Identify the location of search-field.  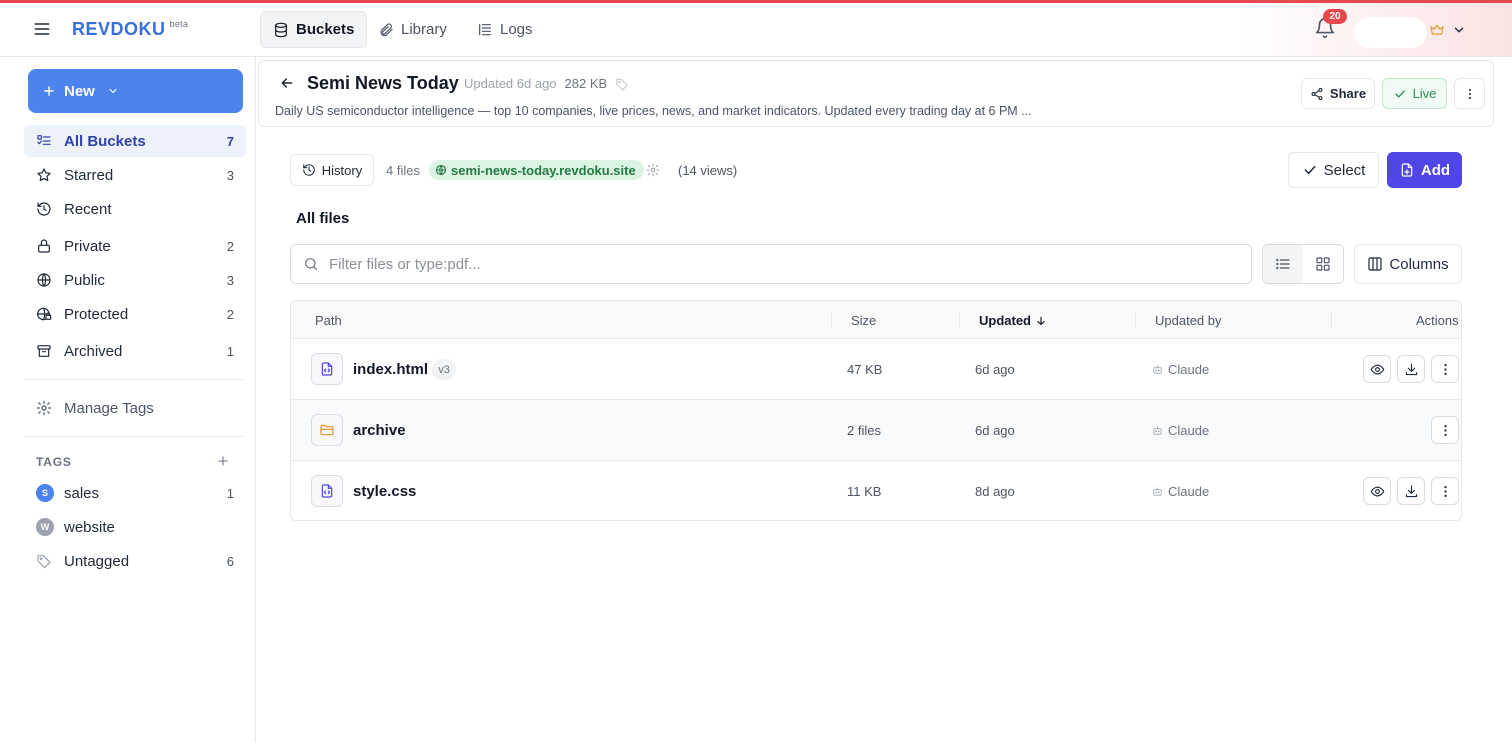
(771, 264).